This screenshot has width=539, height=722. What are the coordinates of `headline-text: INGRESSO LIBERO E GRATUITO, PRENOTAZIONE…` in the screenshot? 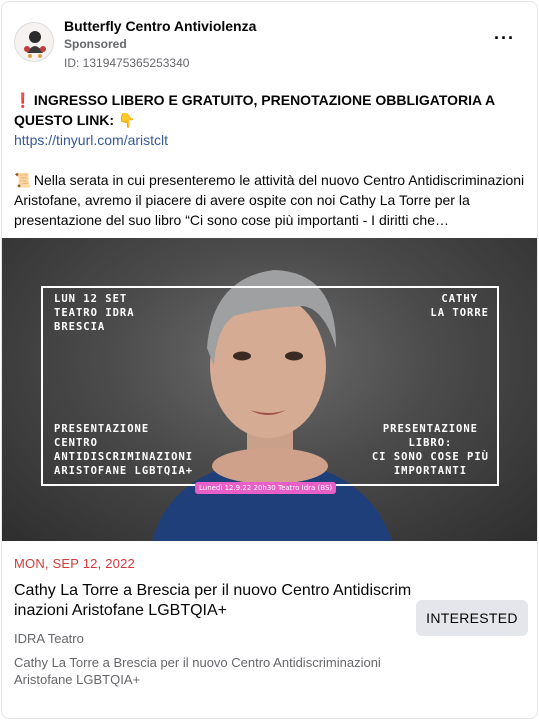 It's located at (254, 110).